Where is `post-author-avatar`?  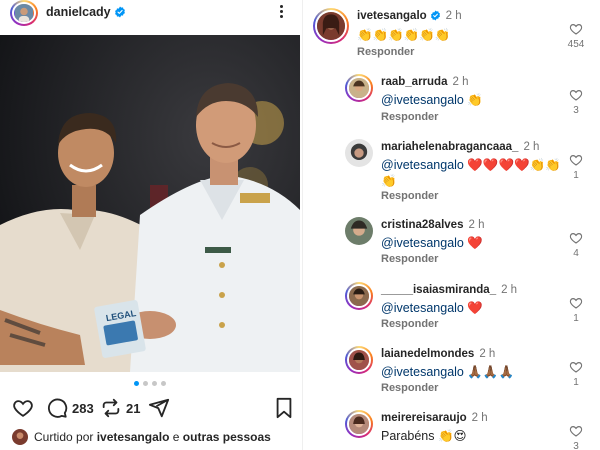 post-author-avatar is located at coordinates (24, 13).